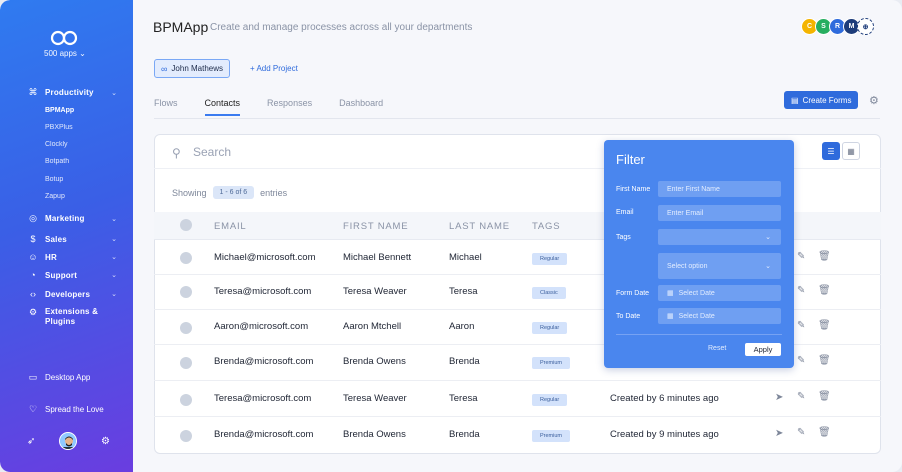 Image resolution: width=902 pixels, height=472 pixels. What do you see at coordinates (166, 107) in the screenshot?
I see `tab-flows: Flows` at bounding box center [166, 107].